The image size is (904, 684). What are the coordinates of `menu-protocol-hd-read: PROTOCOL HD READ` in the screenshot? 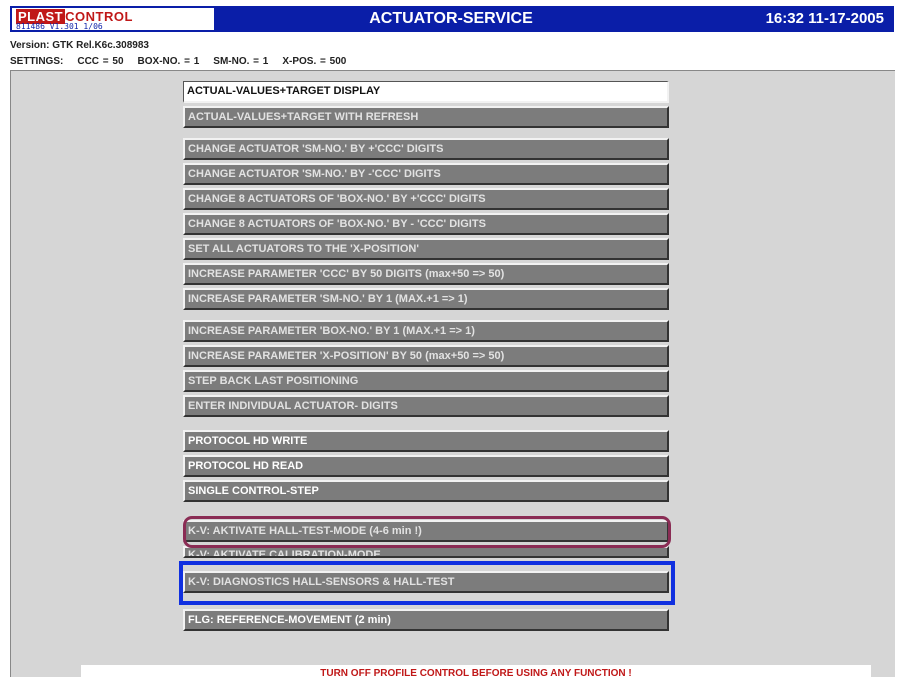 It's located at (426, 466).